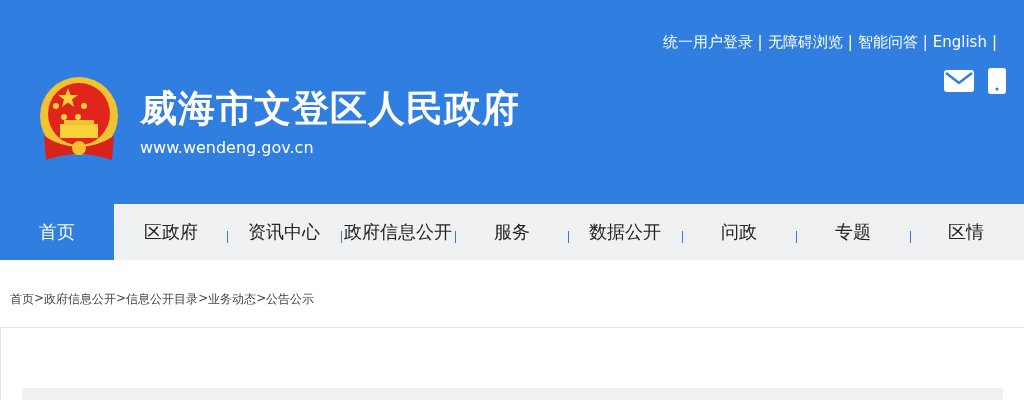 This screenshot has width=1024, height=400. Describe the element at coordinates (22, 309) in the screenshot. I see `breadcrumb-link: 首页` at that location.